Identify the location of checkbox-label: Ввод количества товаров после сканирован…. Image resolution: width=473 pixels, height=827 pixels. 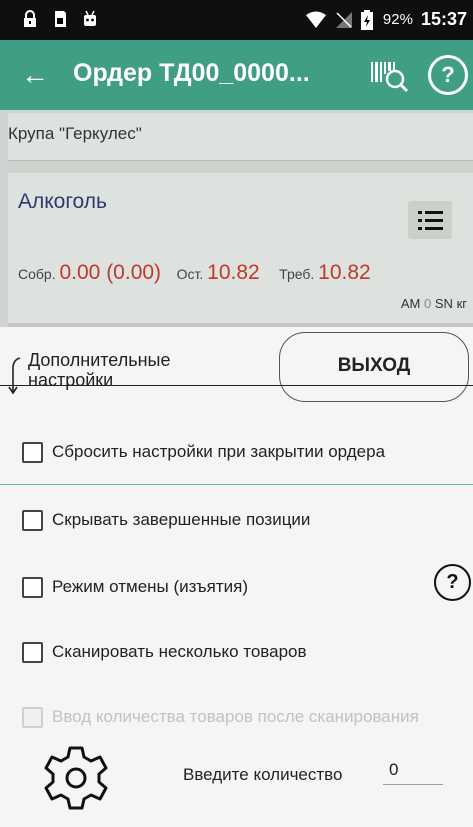
(235, 716).